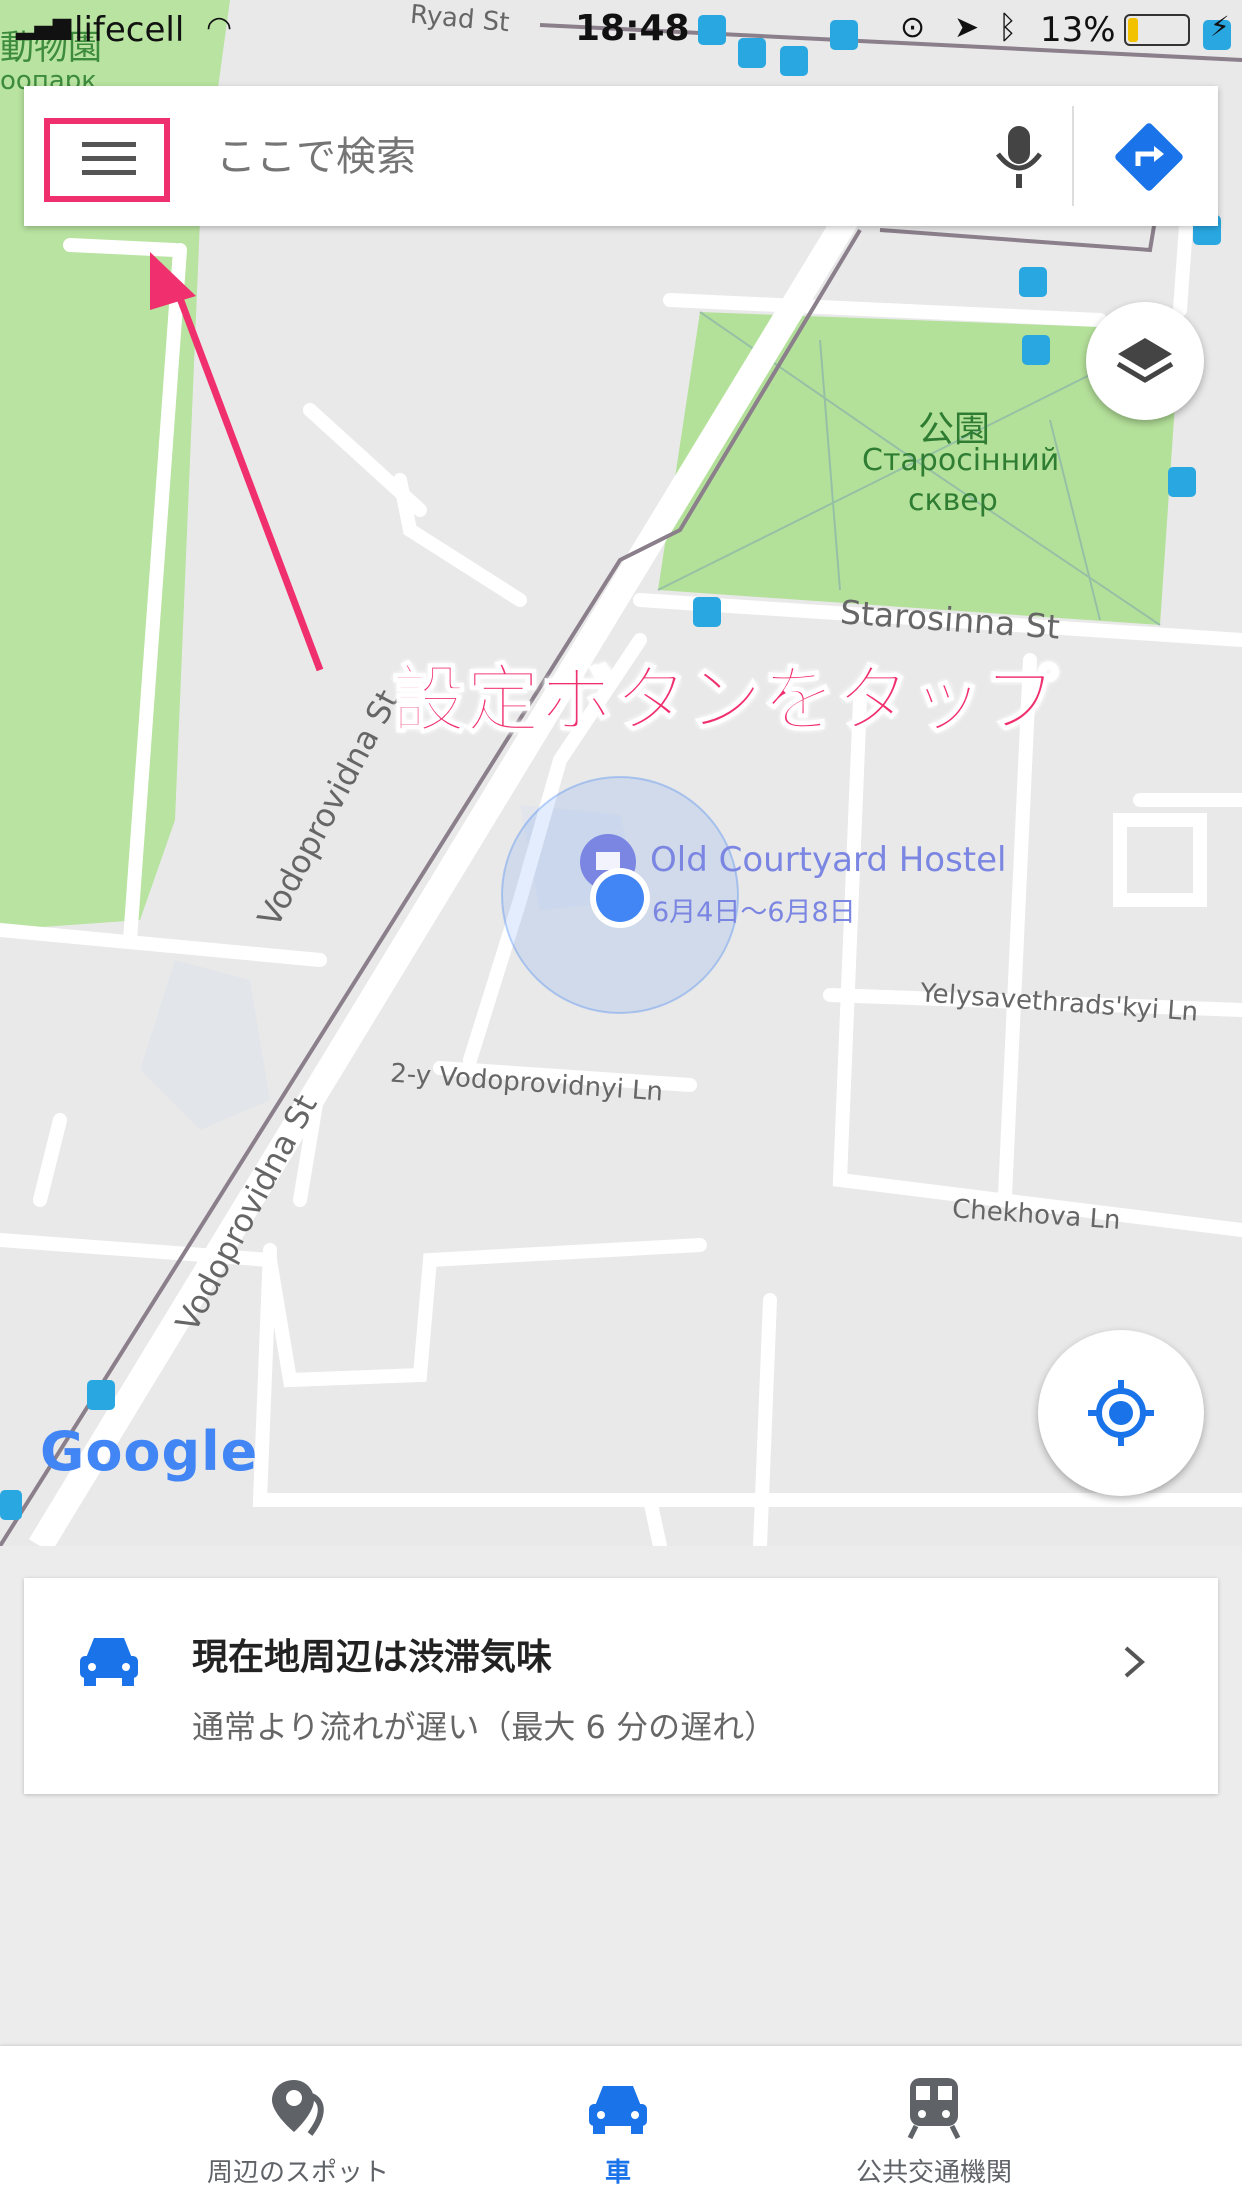  I want to click on place-pin-icon, so click(298, 2108).